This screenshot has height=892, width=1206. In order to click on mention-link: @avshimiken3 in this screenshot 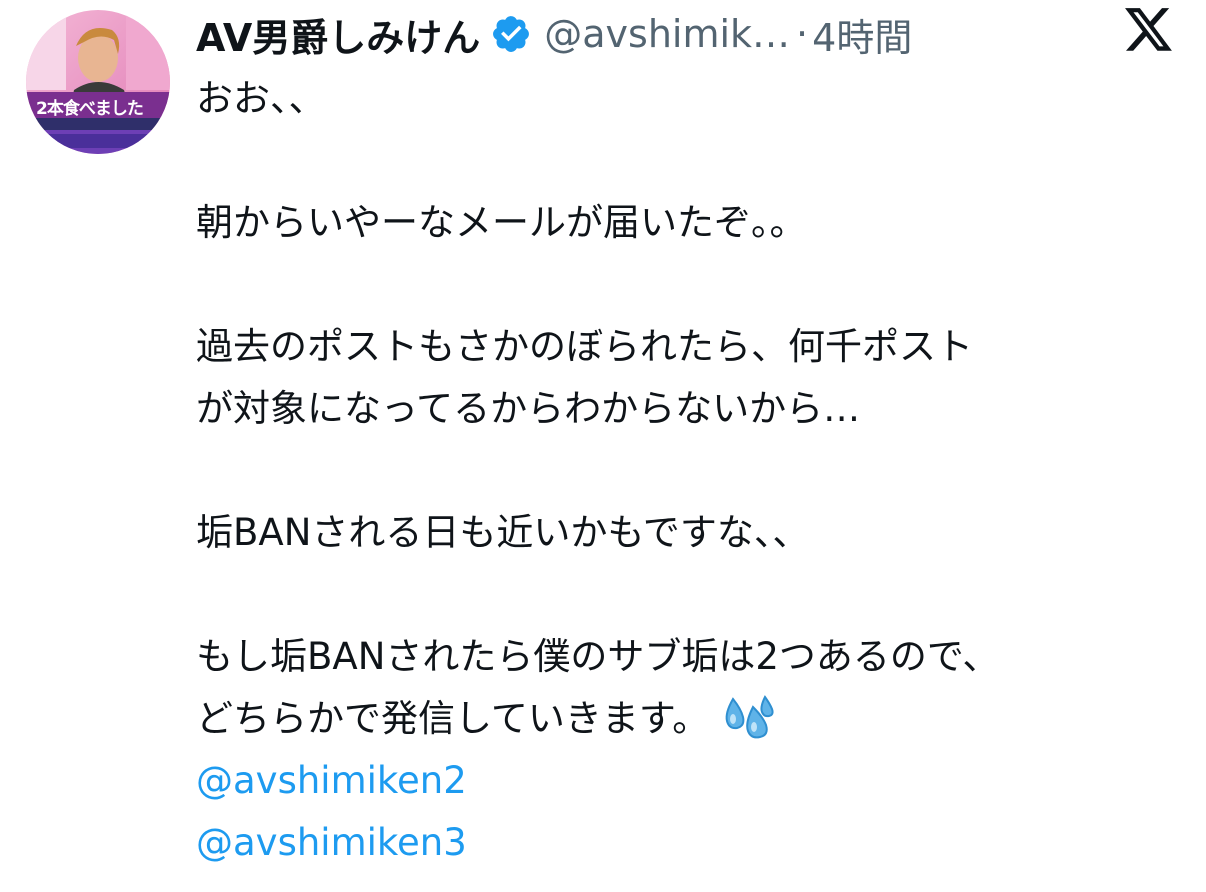, I will do `click(691, 843)`.